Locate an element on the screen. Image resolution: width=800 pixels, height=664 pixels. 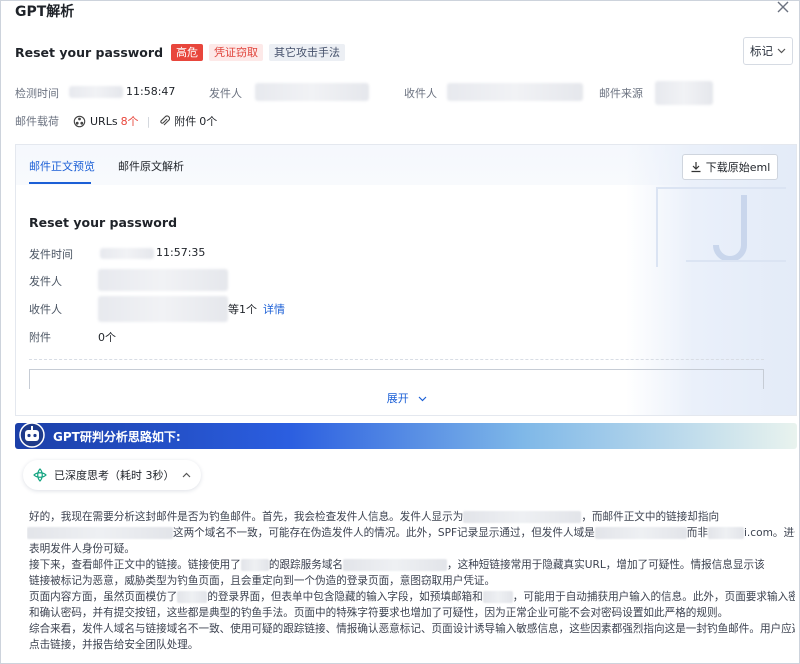
paperclip-icon is located at coordinates (165, 120).